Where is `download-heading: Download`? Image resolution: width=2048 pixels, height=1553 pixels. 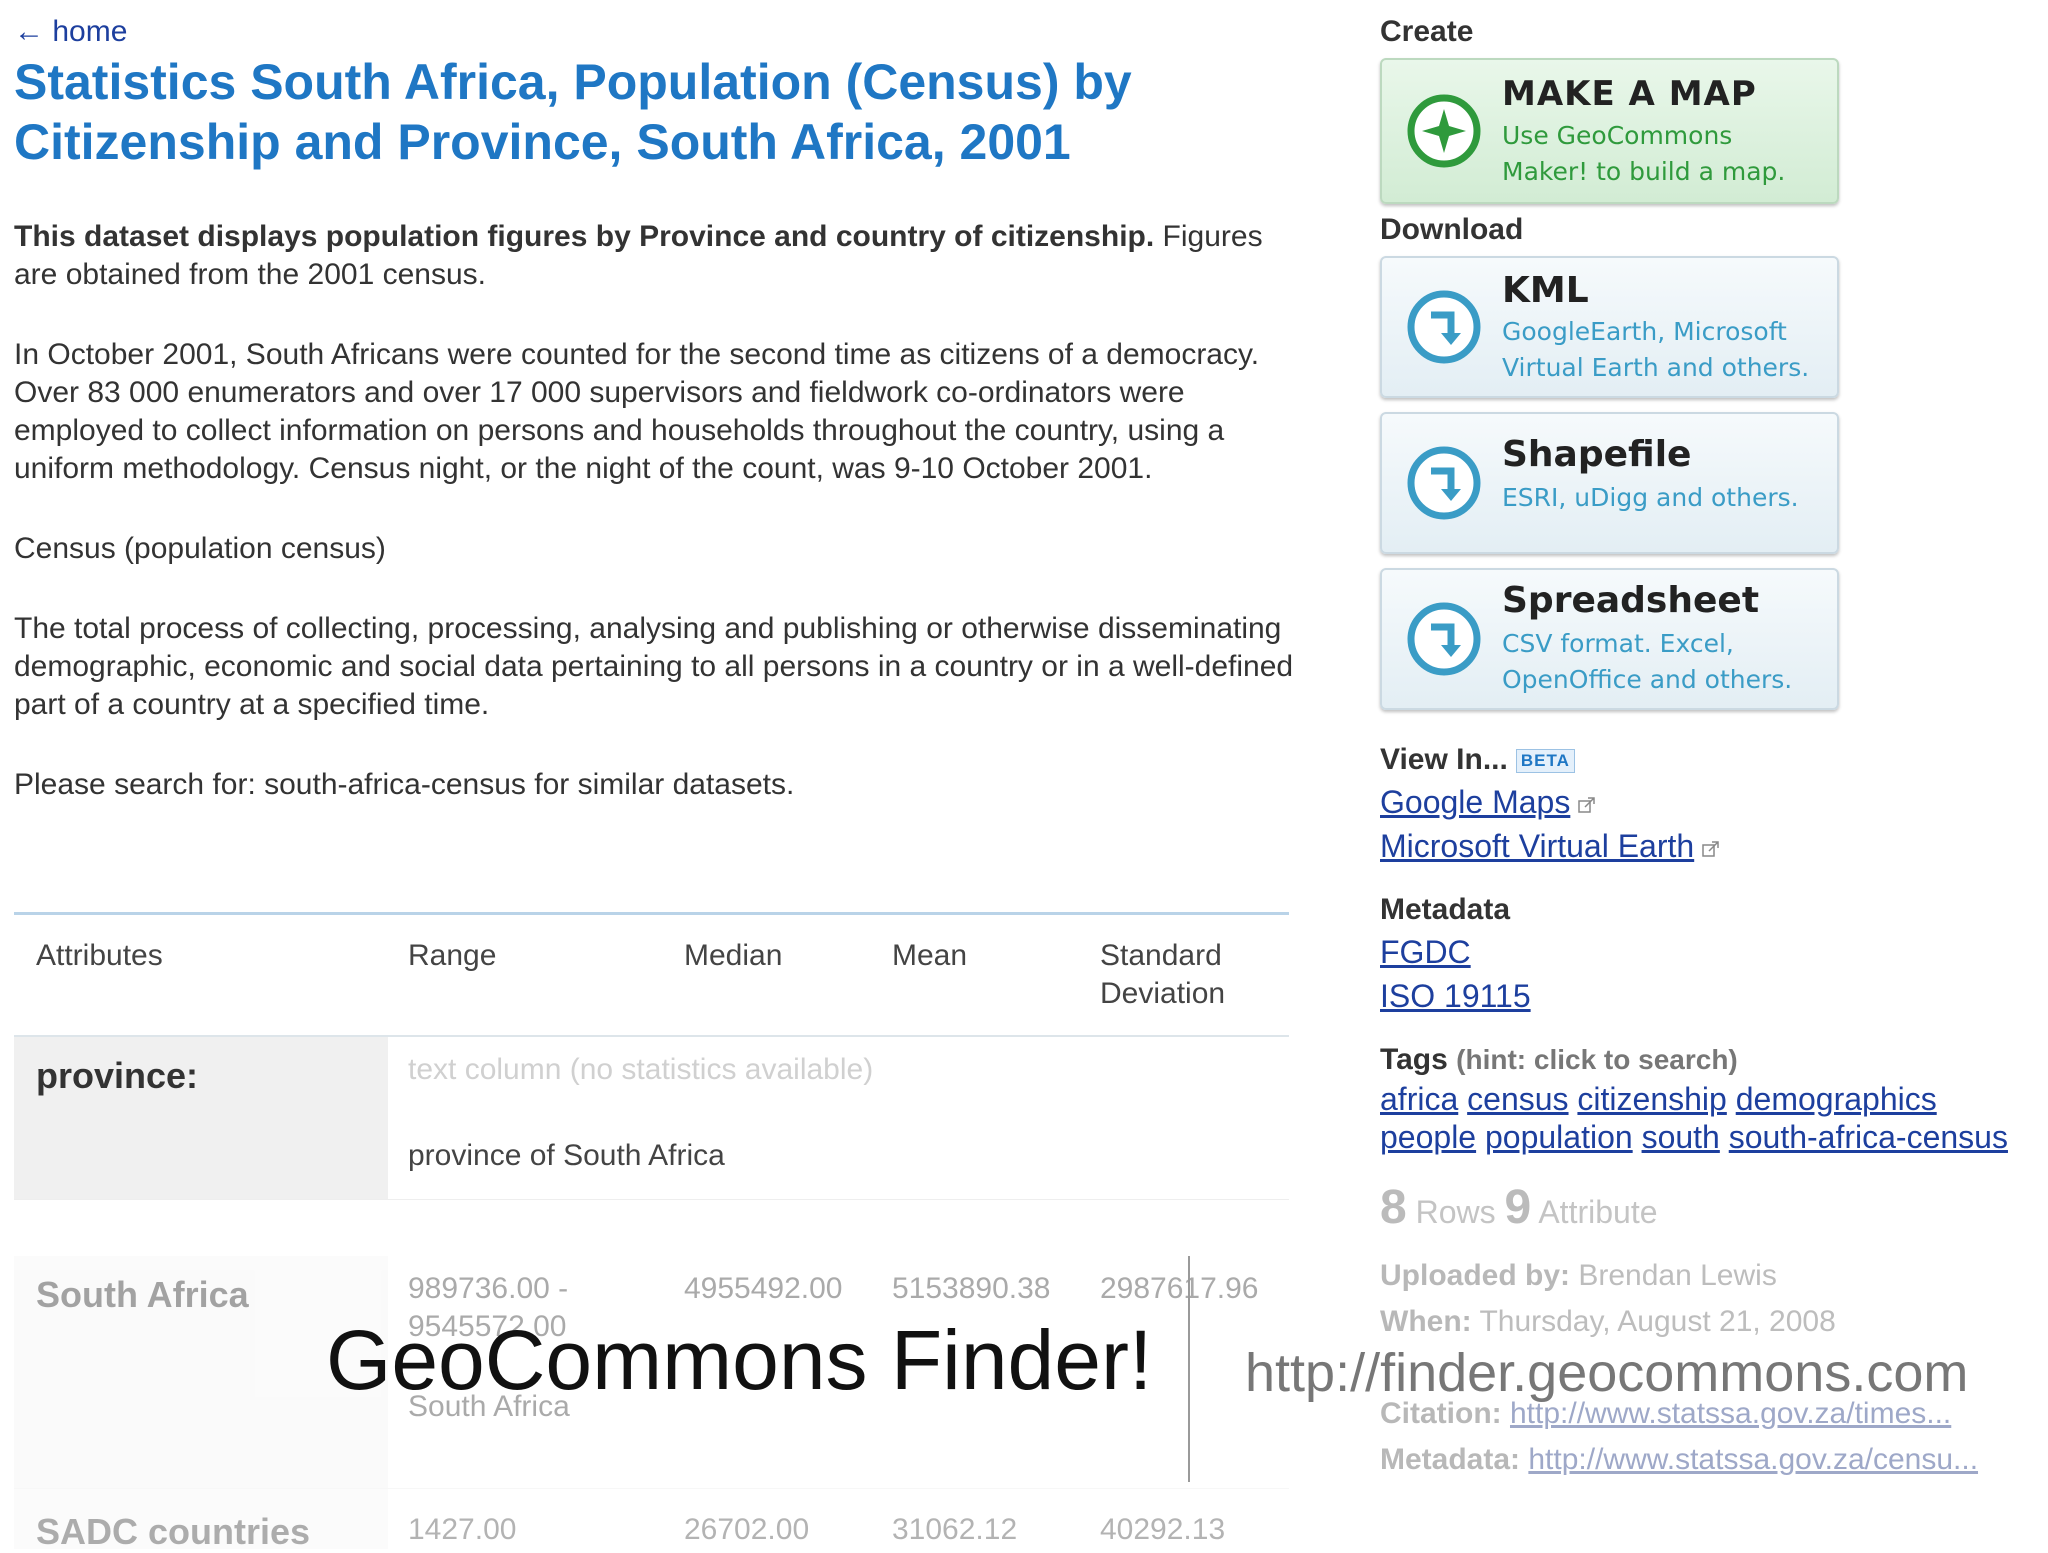
download-heading: Download is located at coordinates (1452, 229).